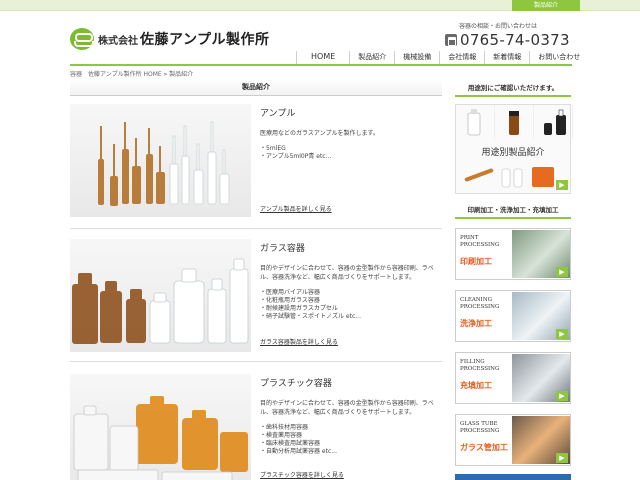  What do you see at coordinates (546, 5) in the screenshot?
I see `topbar-products-tab: 製品紹介` at bounding box center [546, 5].